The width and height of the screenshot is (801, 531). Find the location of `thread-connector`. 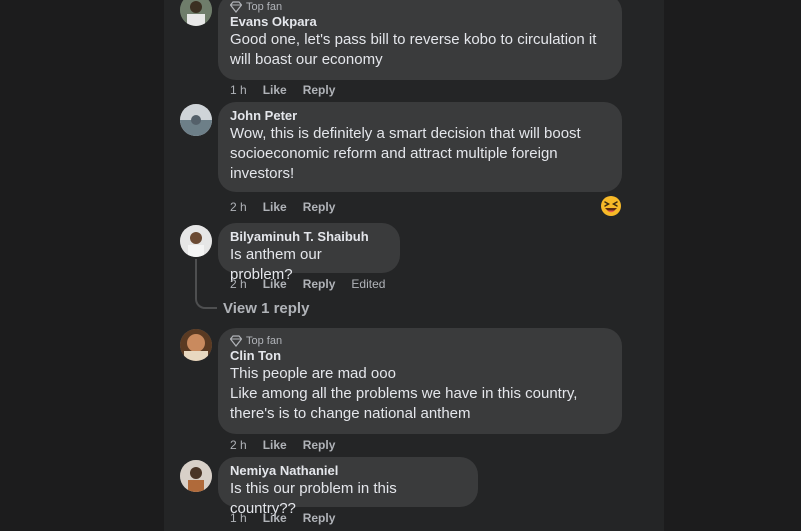

thread-connector is located at coordinates (206, 303).